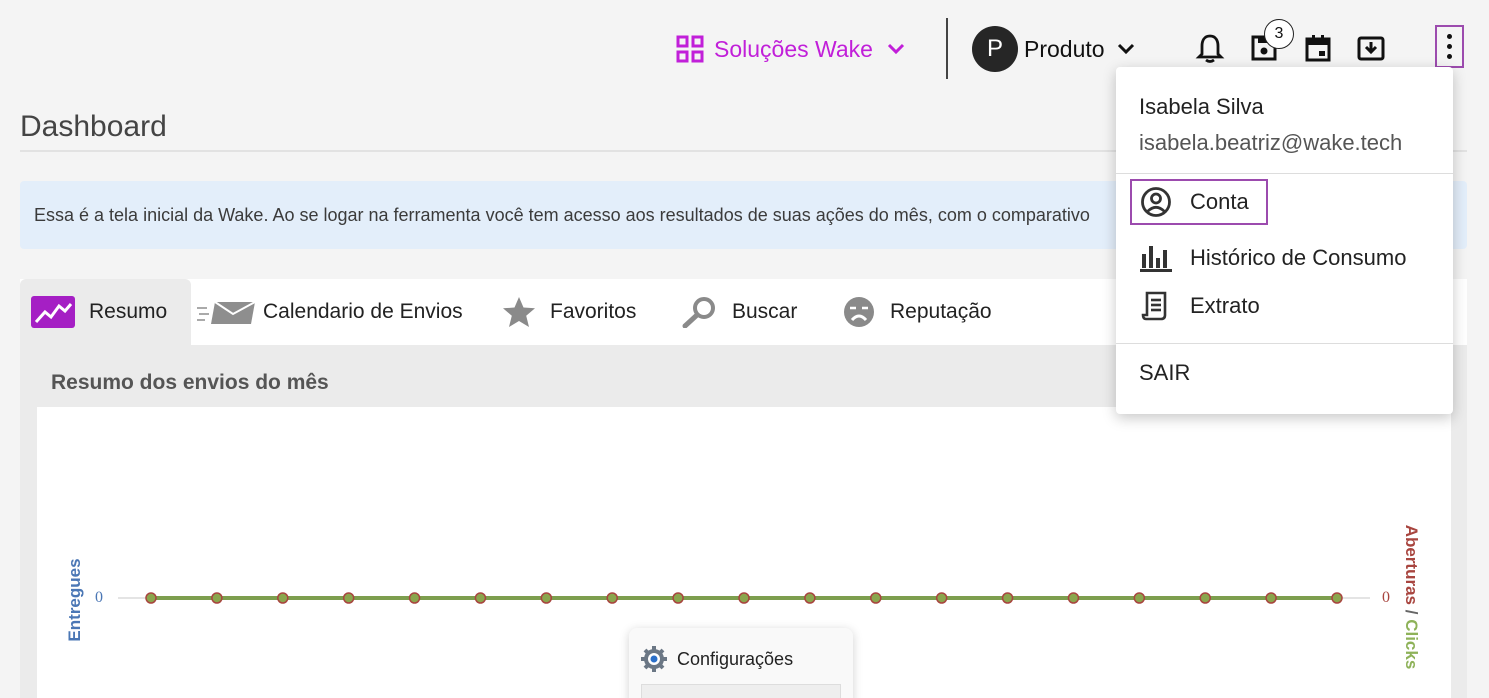 The height and width of the screenshot is (698, 1489). I want to click on menu-item-extrato: Extrato, so click(1195, 306).